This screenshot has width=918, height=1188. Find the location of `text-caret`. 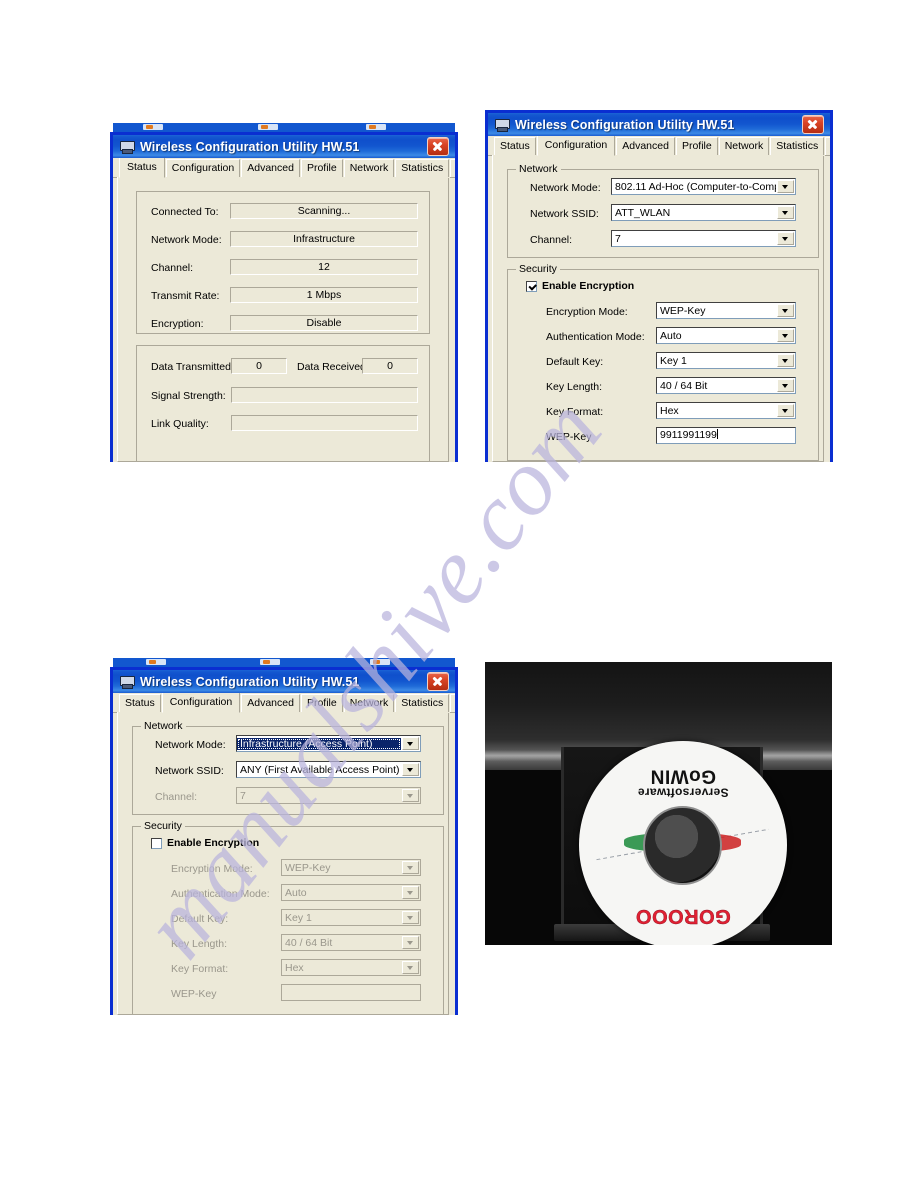

text-caret is located at coordinates (717, 434).